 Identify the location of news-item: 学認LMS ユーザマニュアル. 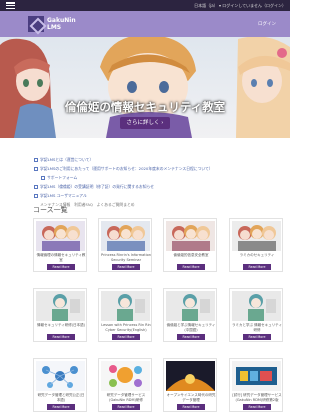
(159, 195).